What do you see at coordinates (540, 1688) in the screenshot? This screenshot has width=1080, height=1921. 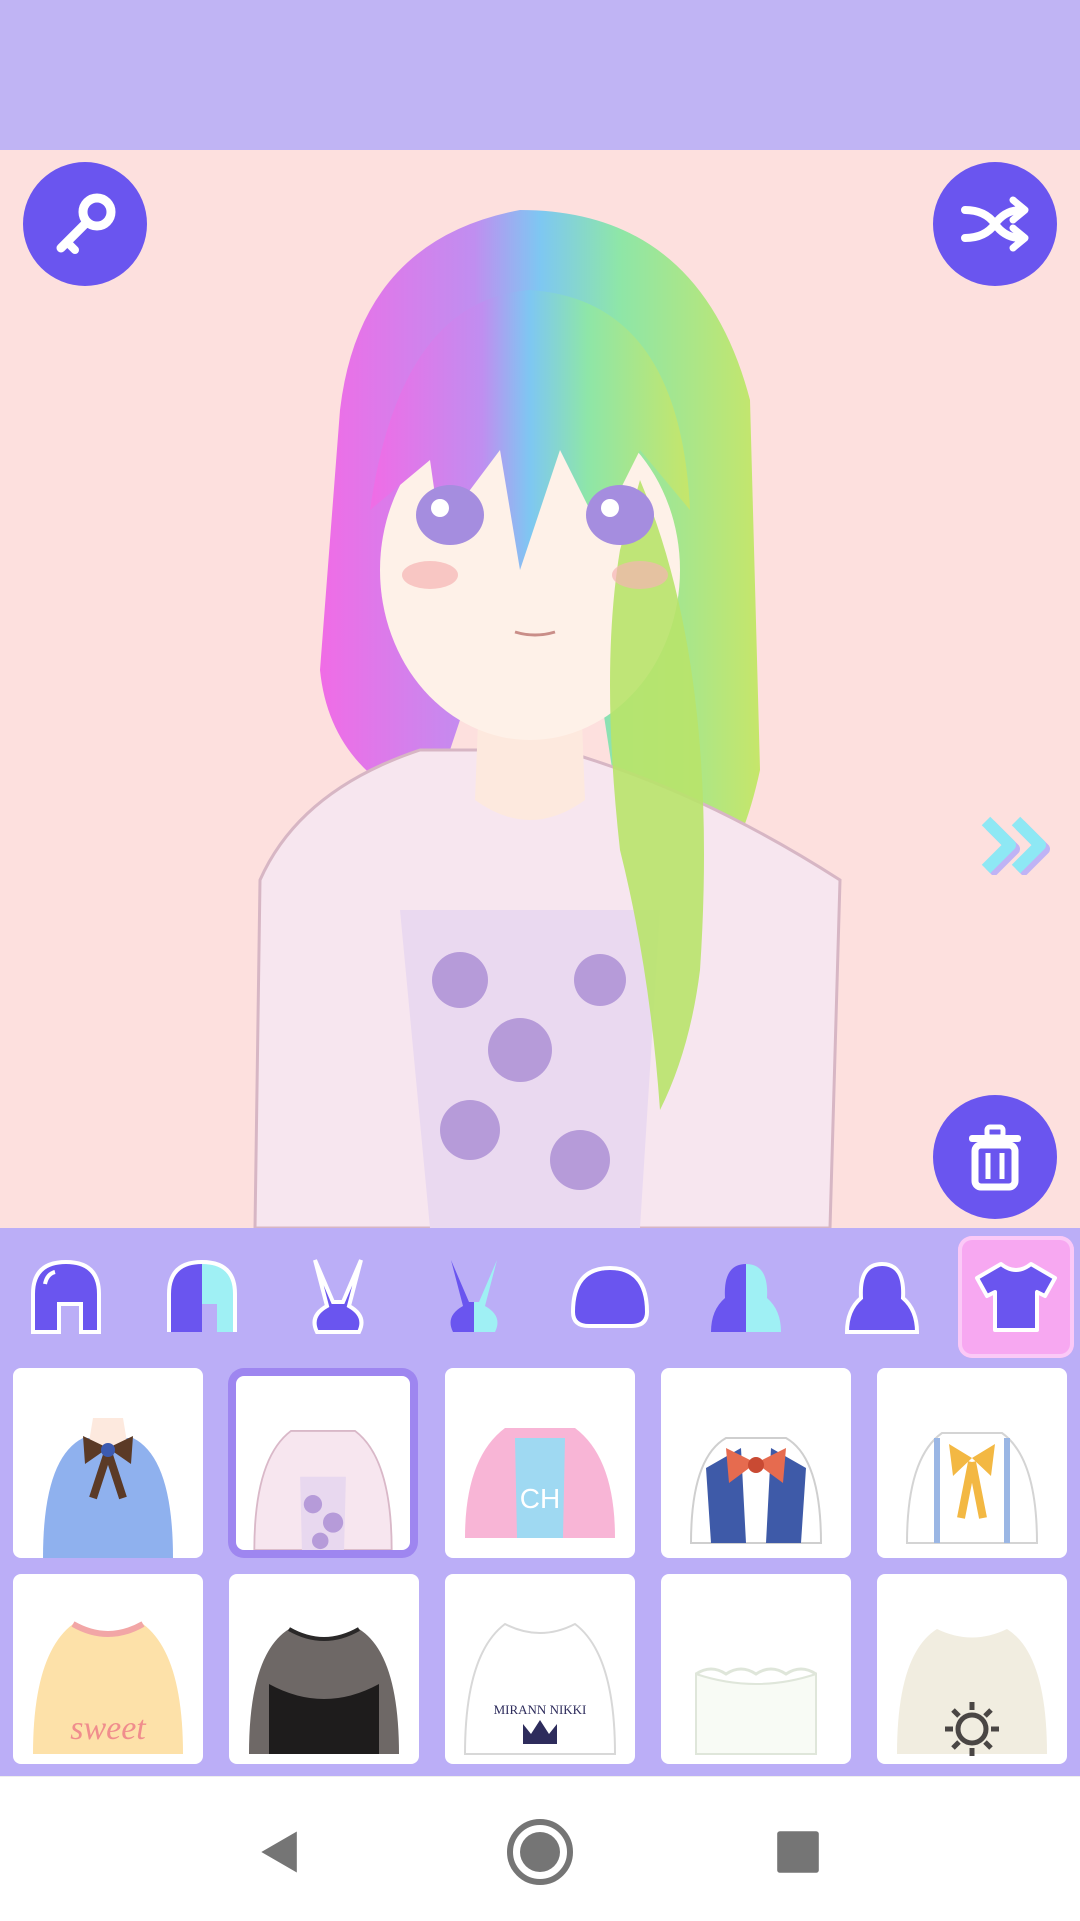 I see `crown-tshirt-icon: MIRANN NIKKI` at bounding box center [540, 1688].